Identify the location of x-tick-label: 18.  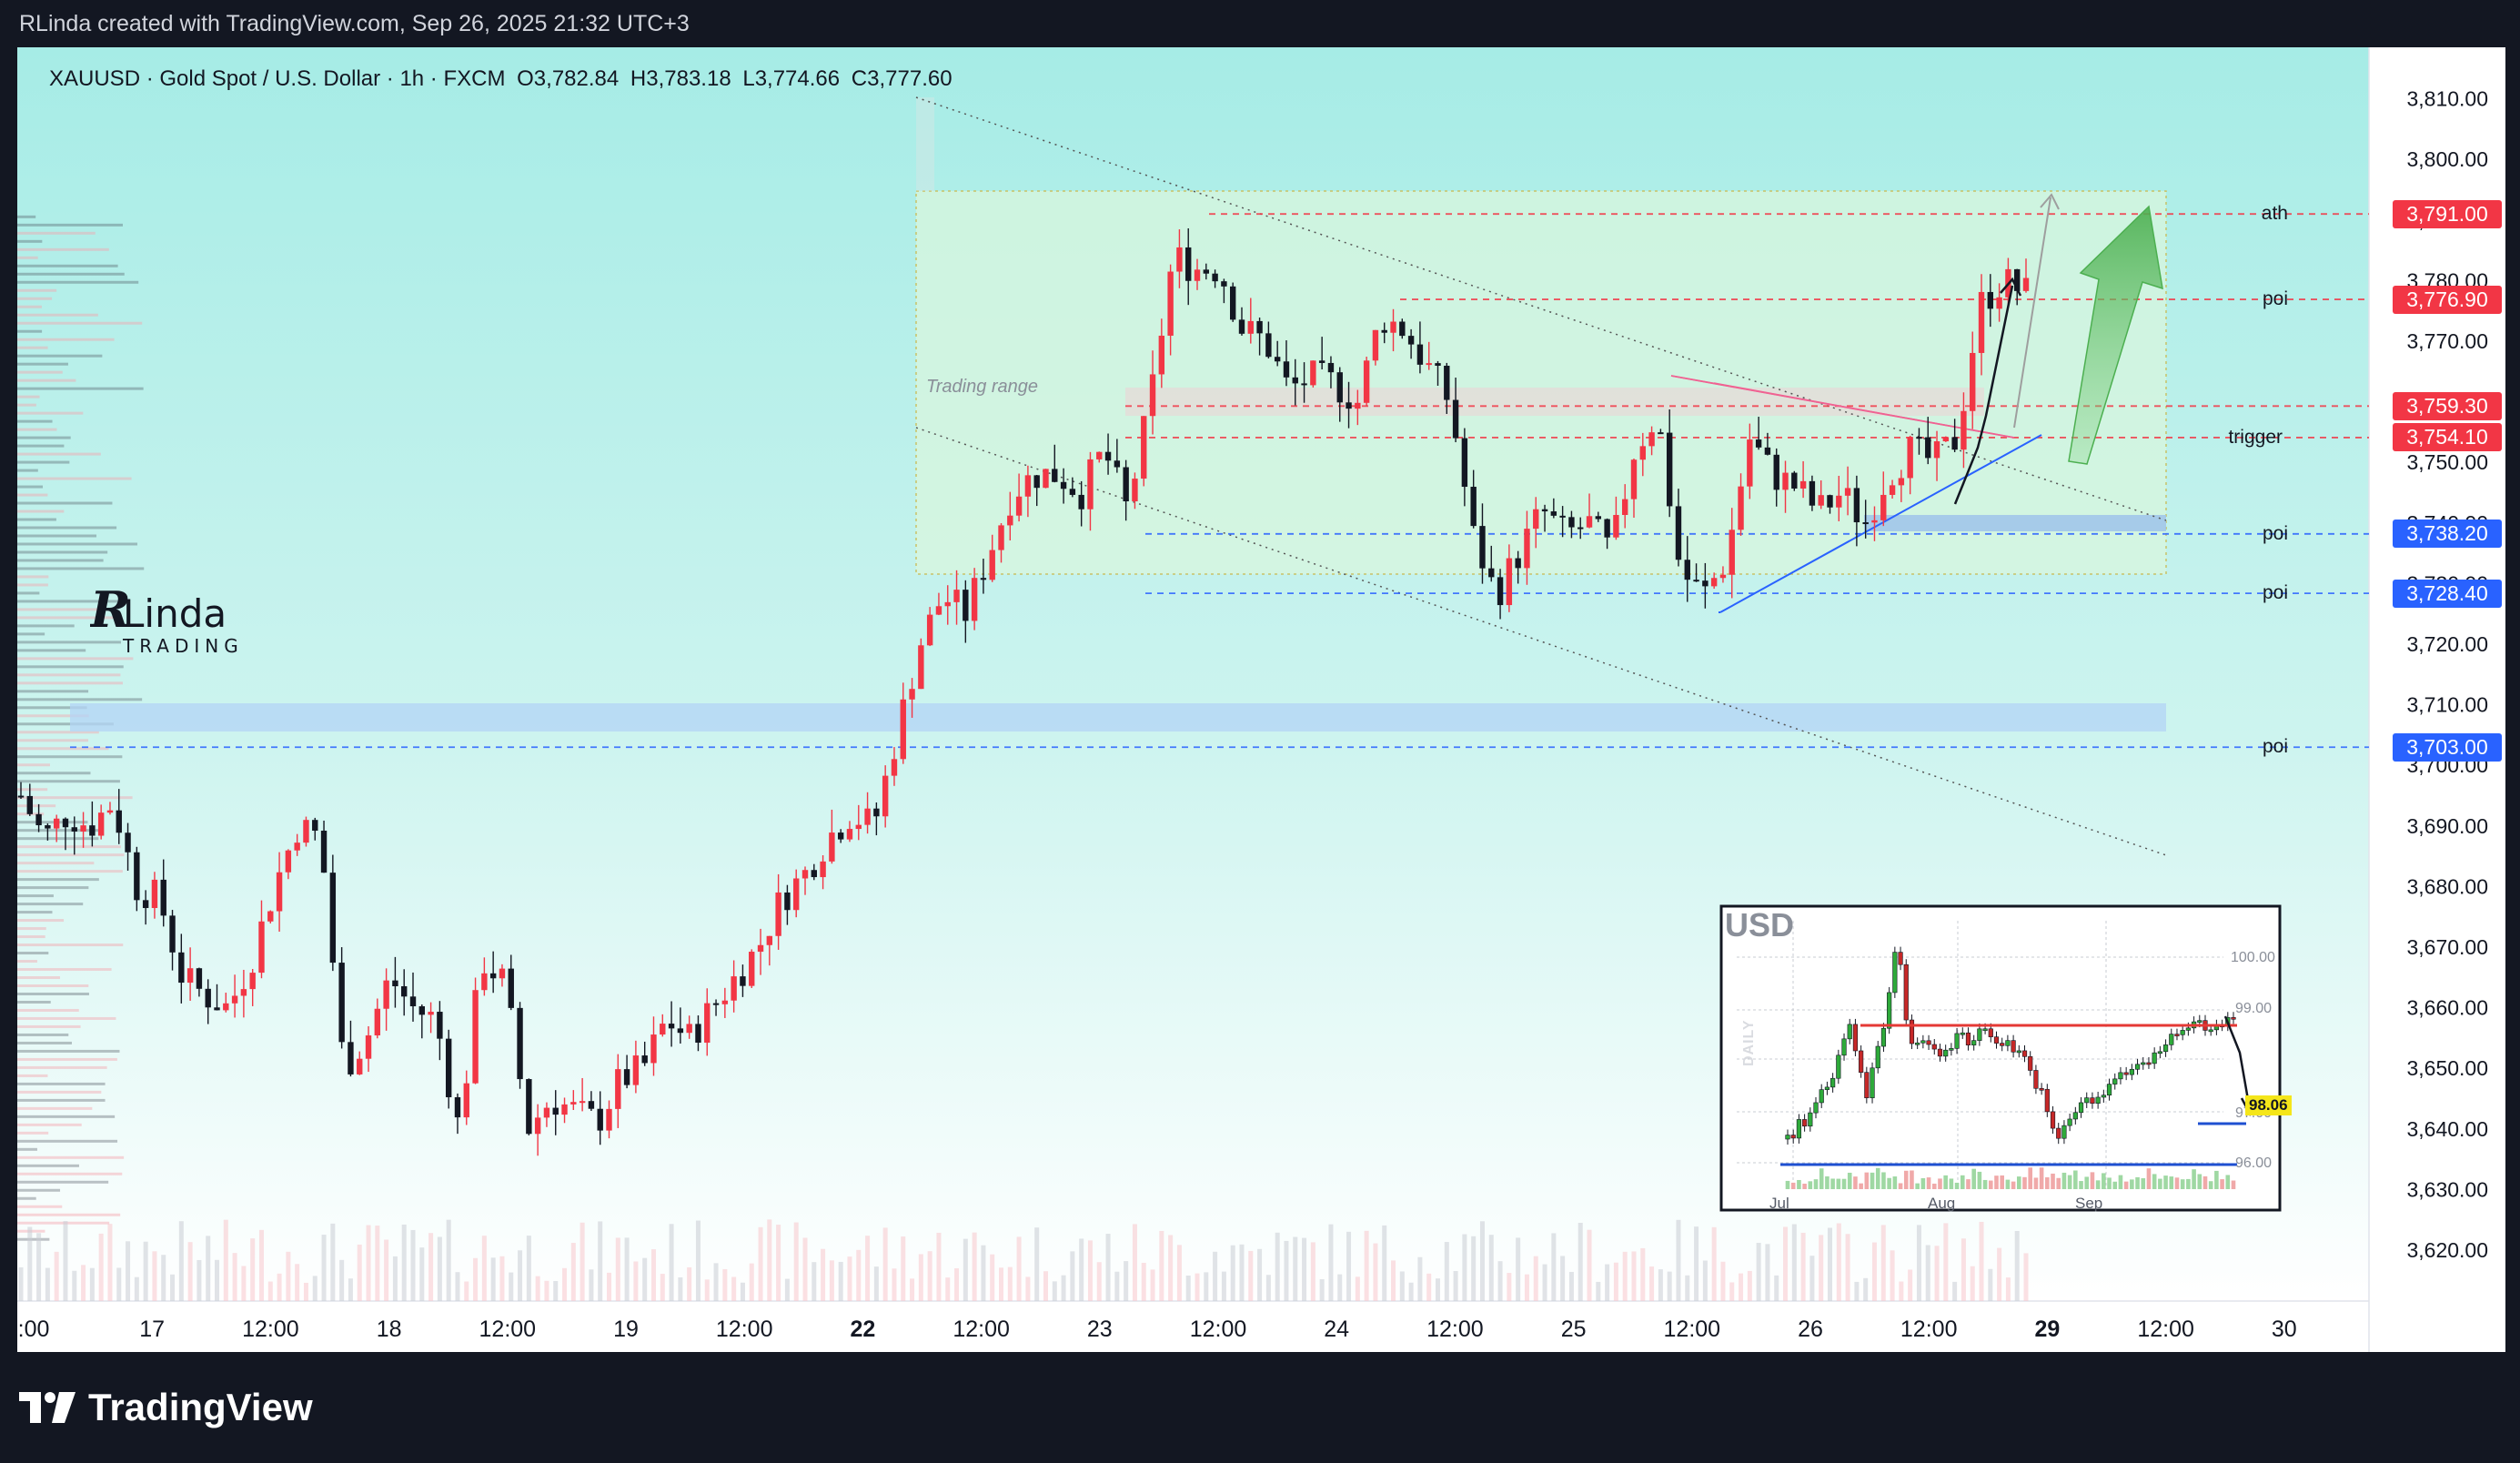
(389, 1329).